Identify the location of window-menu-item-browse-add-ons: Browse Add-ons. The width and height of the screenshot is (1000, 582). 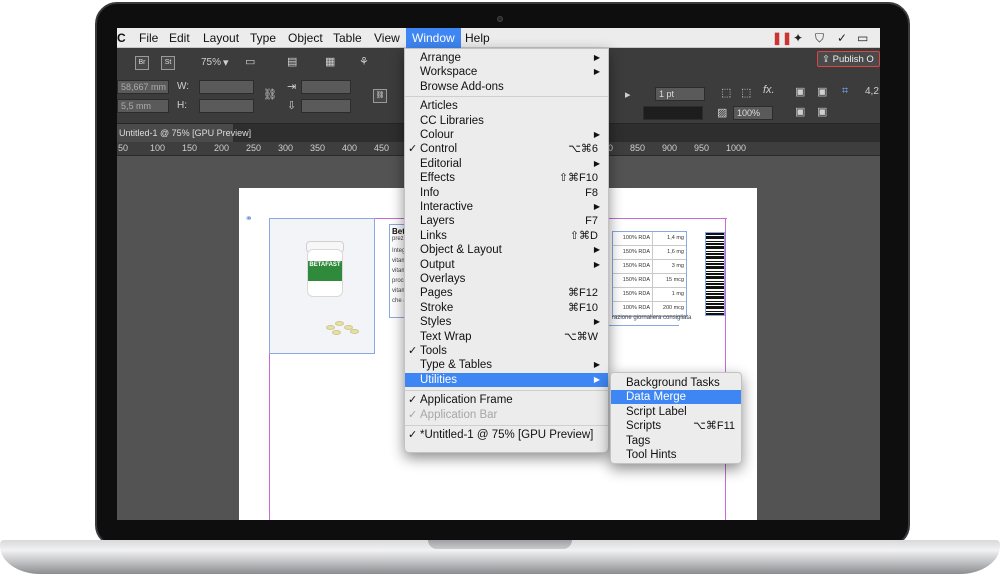
(506, 87).